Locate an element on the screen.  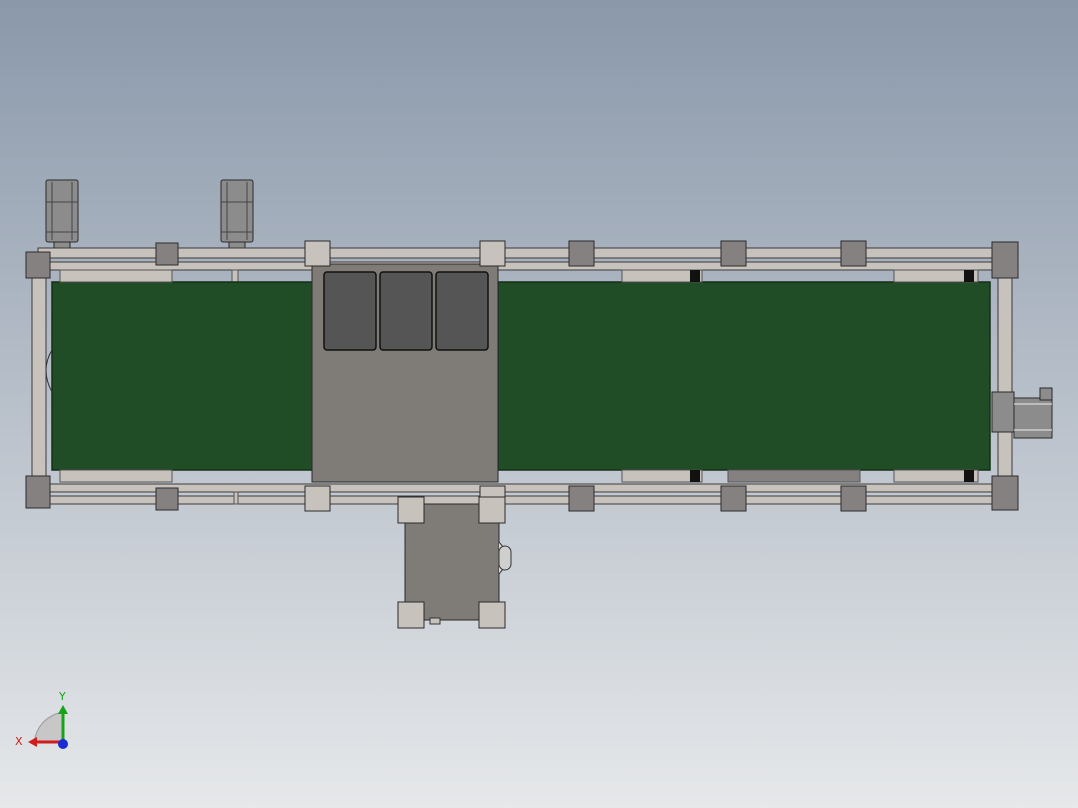
coordinate-triad: X Y is located at coordinates (41, 719).